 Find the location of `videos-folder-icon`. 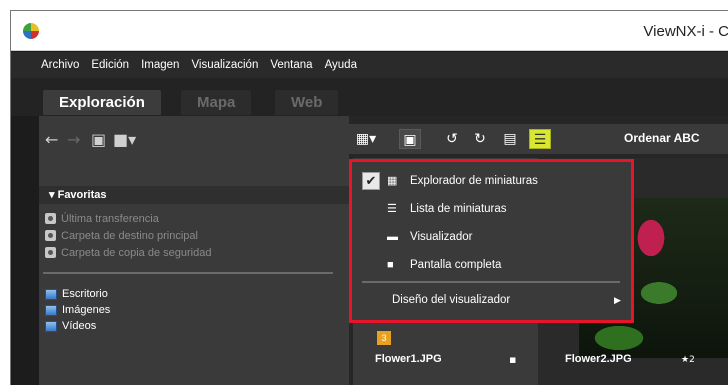

videos-folder-icon is located at coordinates (51, 326).